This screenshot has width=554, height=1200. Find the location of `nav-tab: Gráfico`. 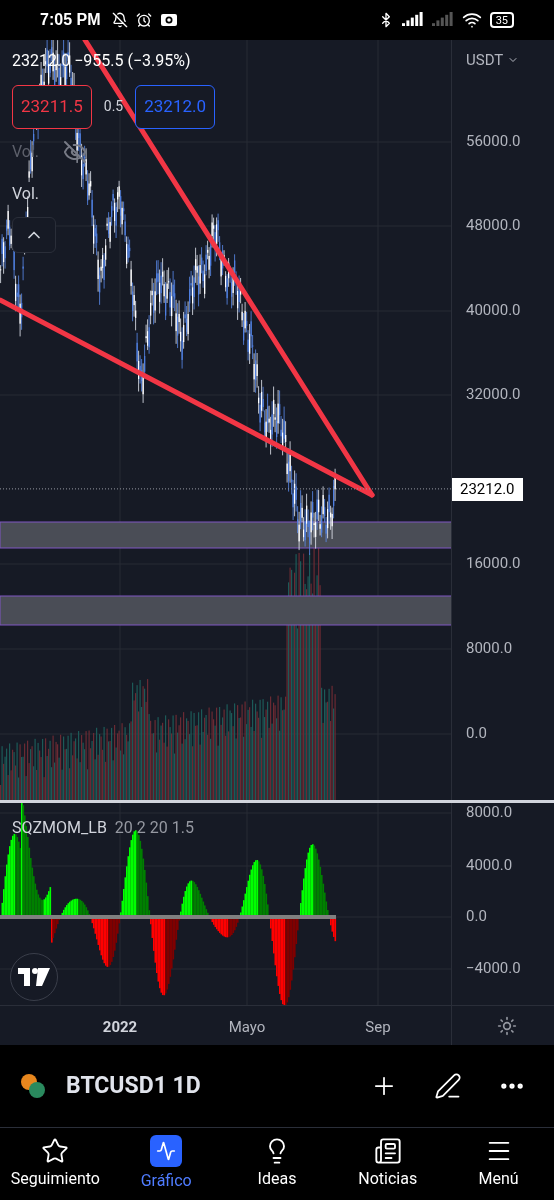

nav-tab: Gráfico is located at coordinates (166, 1164).